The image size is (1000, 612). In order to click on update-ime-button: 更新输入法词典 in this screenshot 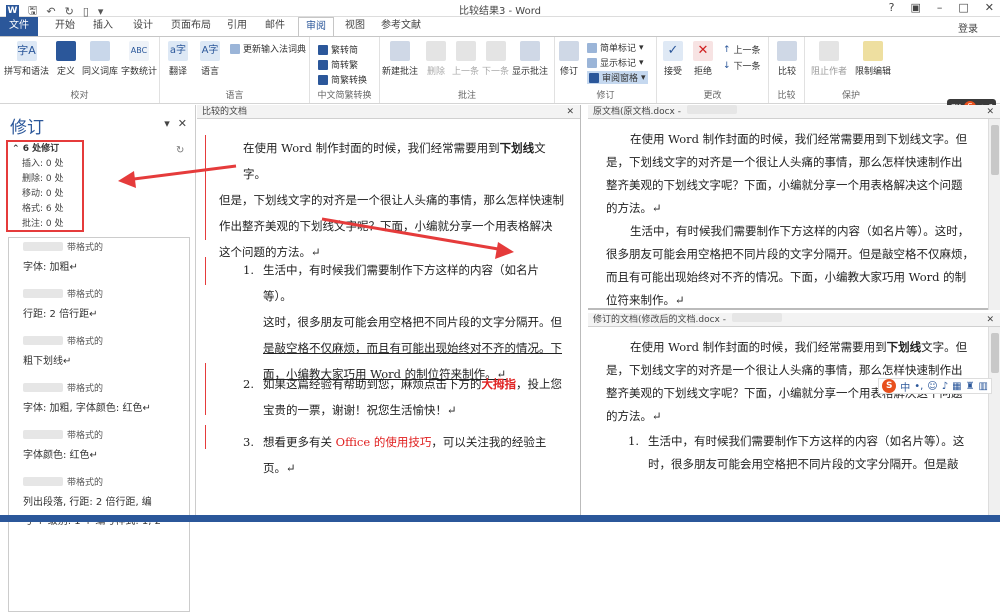, I will do `click(268, 48)`.